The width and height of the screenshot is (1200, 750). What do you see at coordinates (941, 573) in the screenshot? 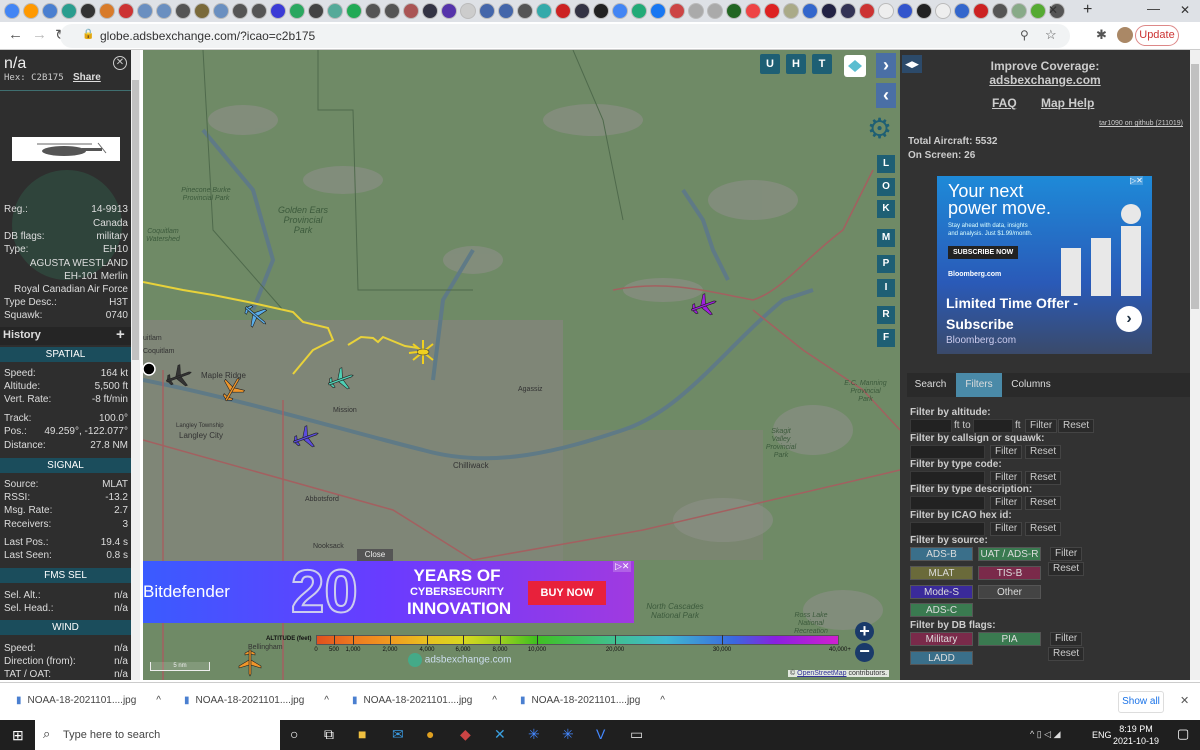
I see `source-chip-2: MLAT` at bounding box center [941, 573].